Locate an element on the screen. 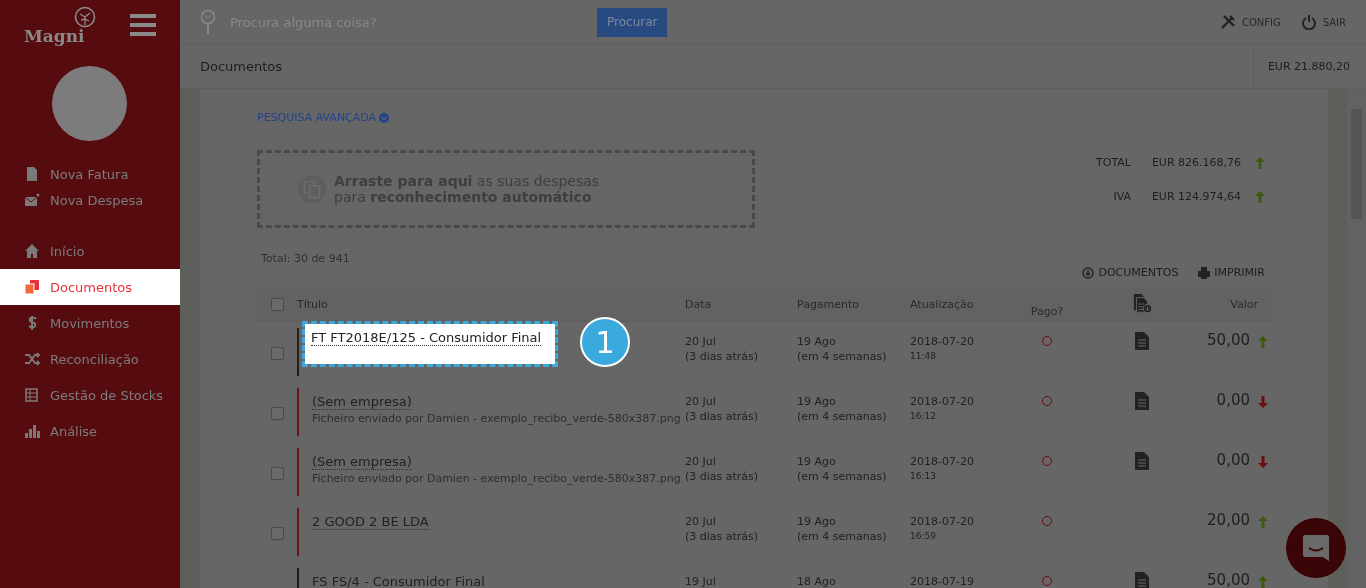 The image size is (1366, 588). download-link: DOCUMENTOS is located at coordinates (1130, 272).